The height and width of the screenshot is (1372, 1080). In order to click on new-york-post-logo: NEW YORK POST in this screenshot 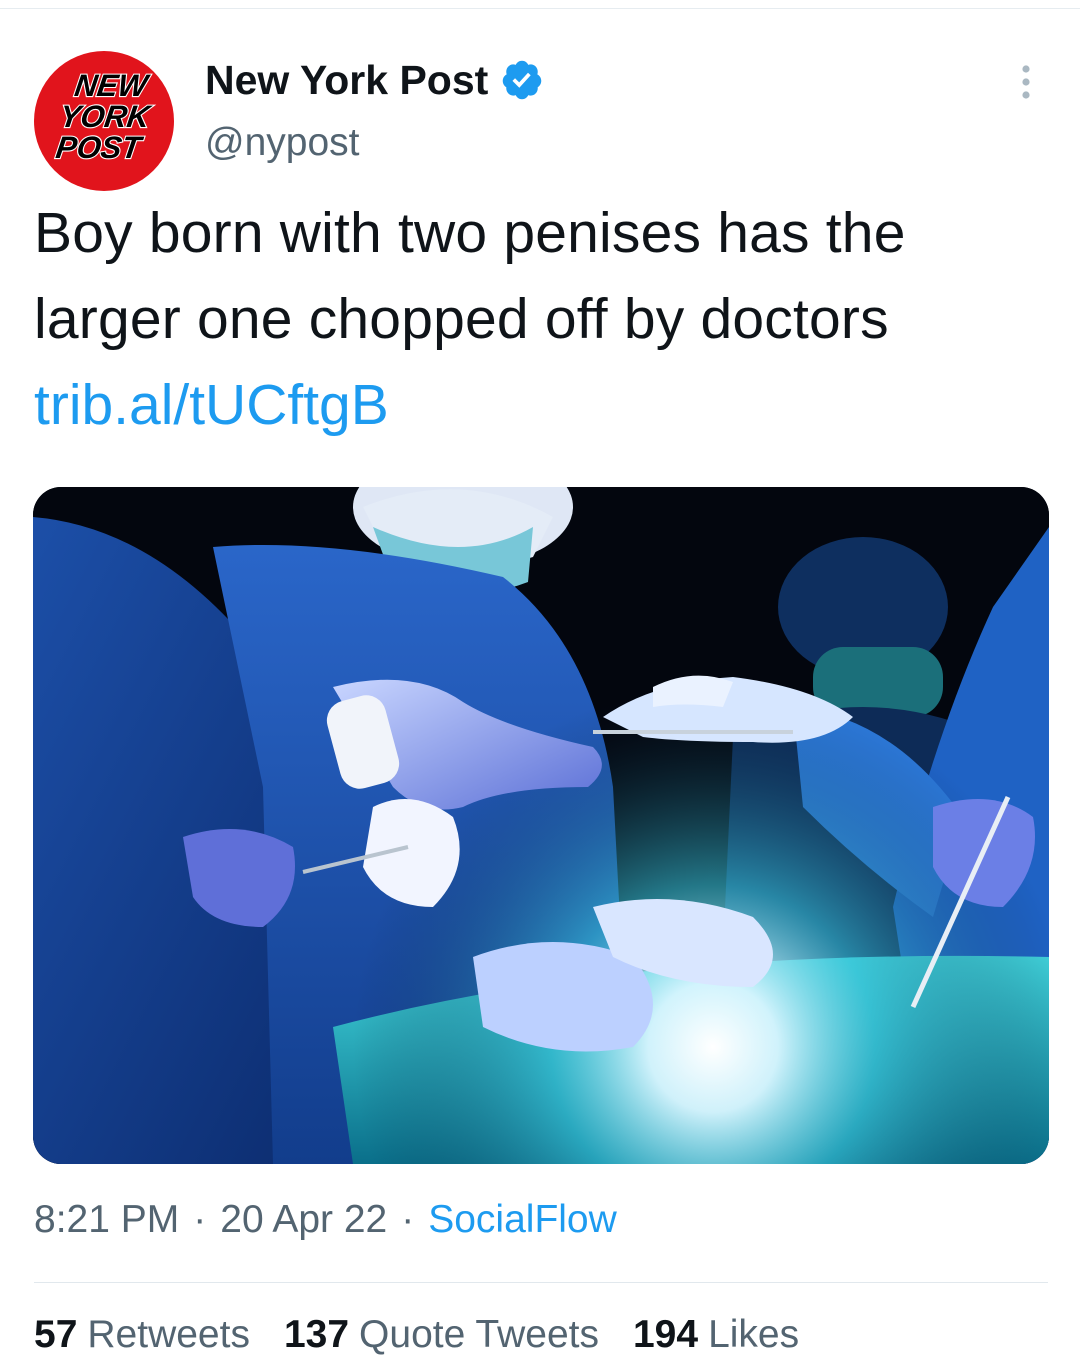, I will do `click(104, 116)`.